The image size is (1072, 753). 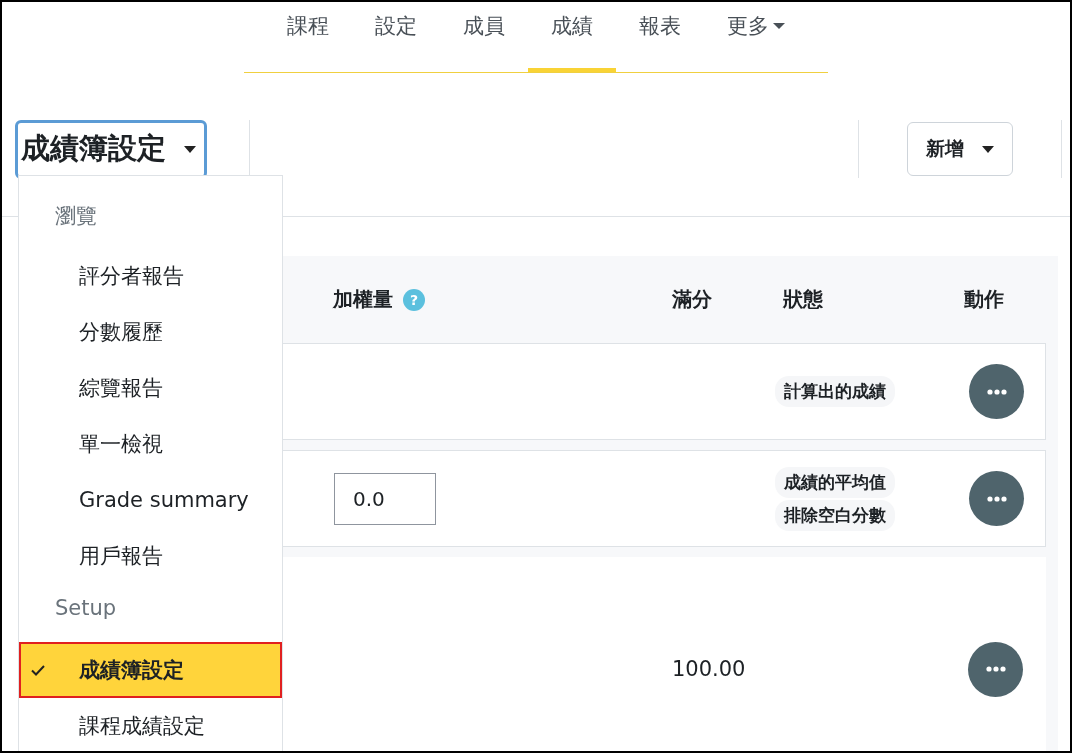 I want to click on check-icon, so click(x=38, y=670).